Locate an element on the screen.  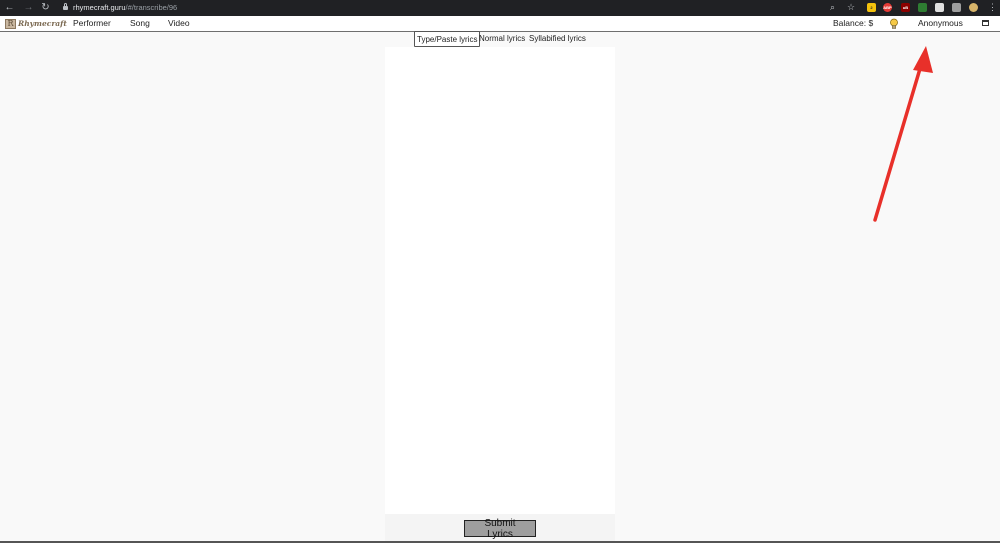
ublock-extension-icon: uB is located at coordinates (905, 7).